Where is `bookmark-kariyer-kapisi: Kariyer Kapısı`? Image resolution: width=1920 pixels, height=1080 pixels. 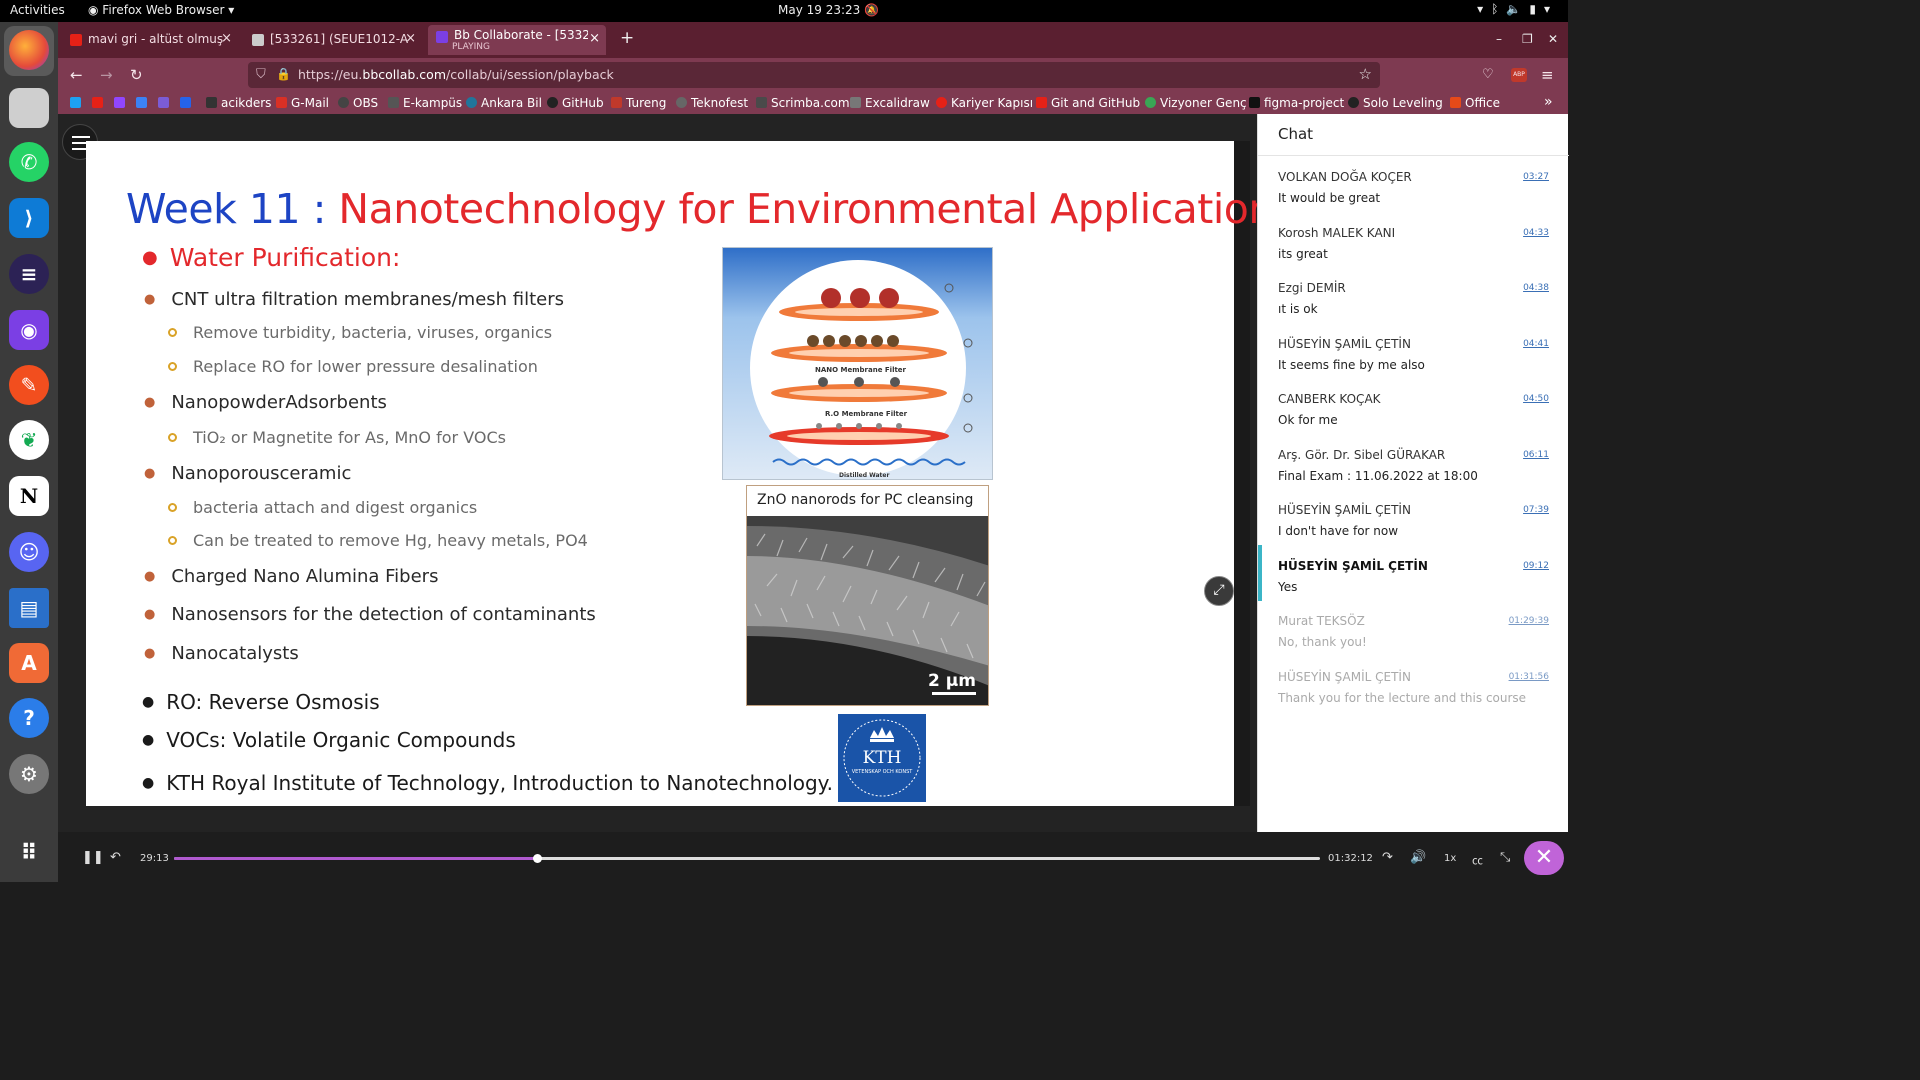
bookmark-kariyer-kapisi: Kariyer Kapısı is located at coordinates (984, 103).